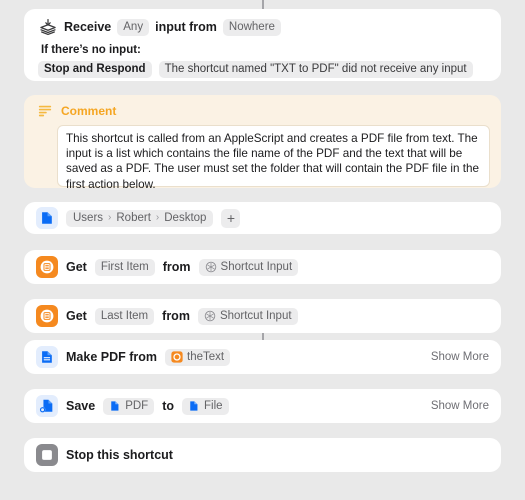 This screenshot has height=500, width=525. I want to click on pdf-document-glyph-icon, so click(47, 357).